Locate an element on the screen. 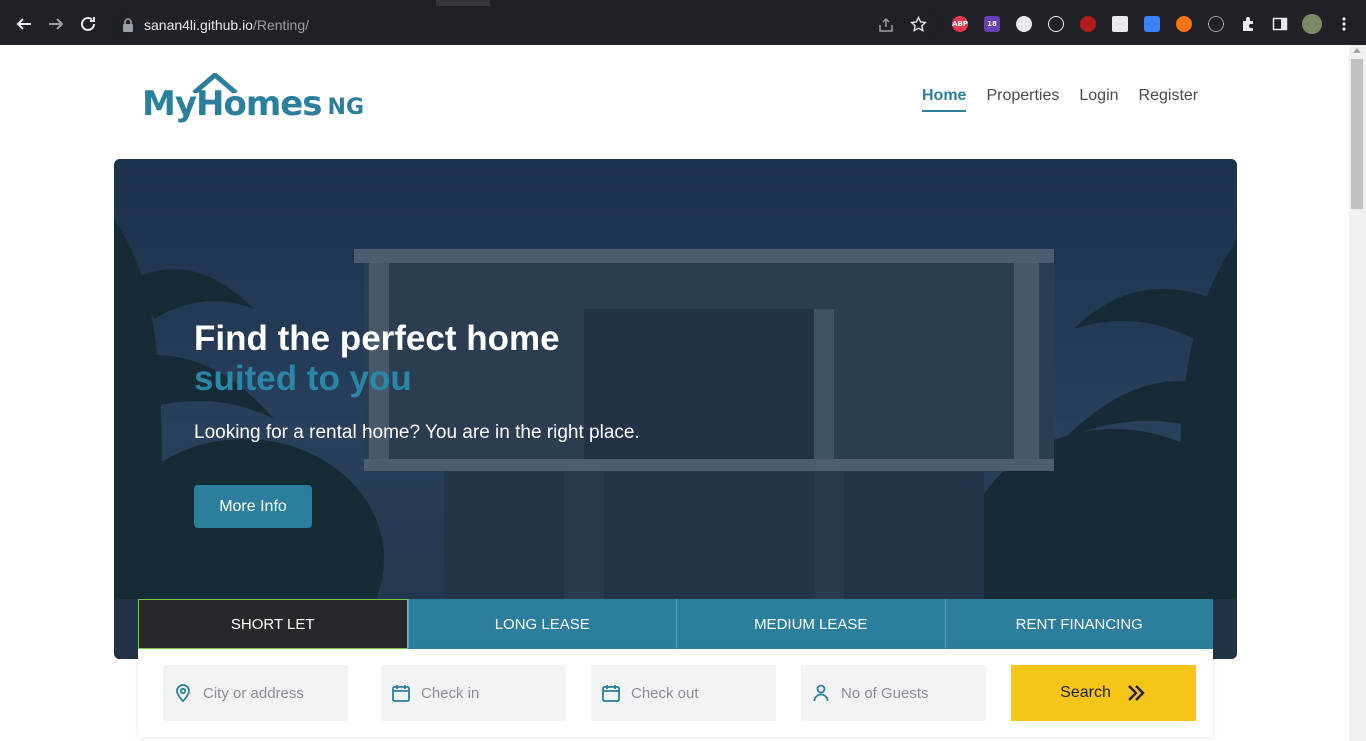 This screenshot has height=741, width=1366. back-arrow-icon is located at coordinates (23, 24).